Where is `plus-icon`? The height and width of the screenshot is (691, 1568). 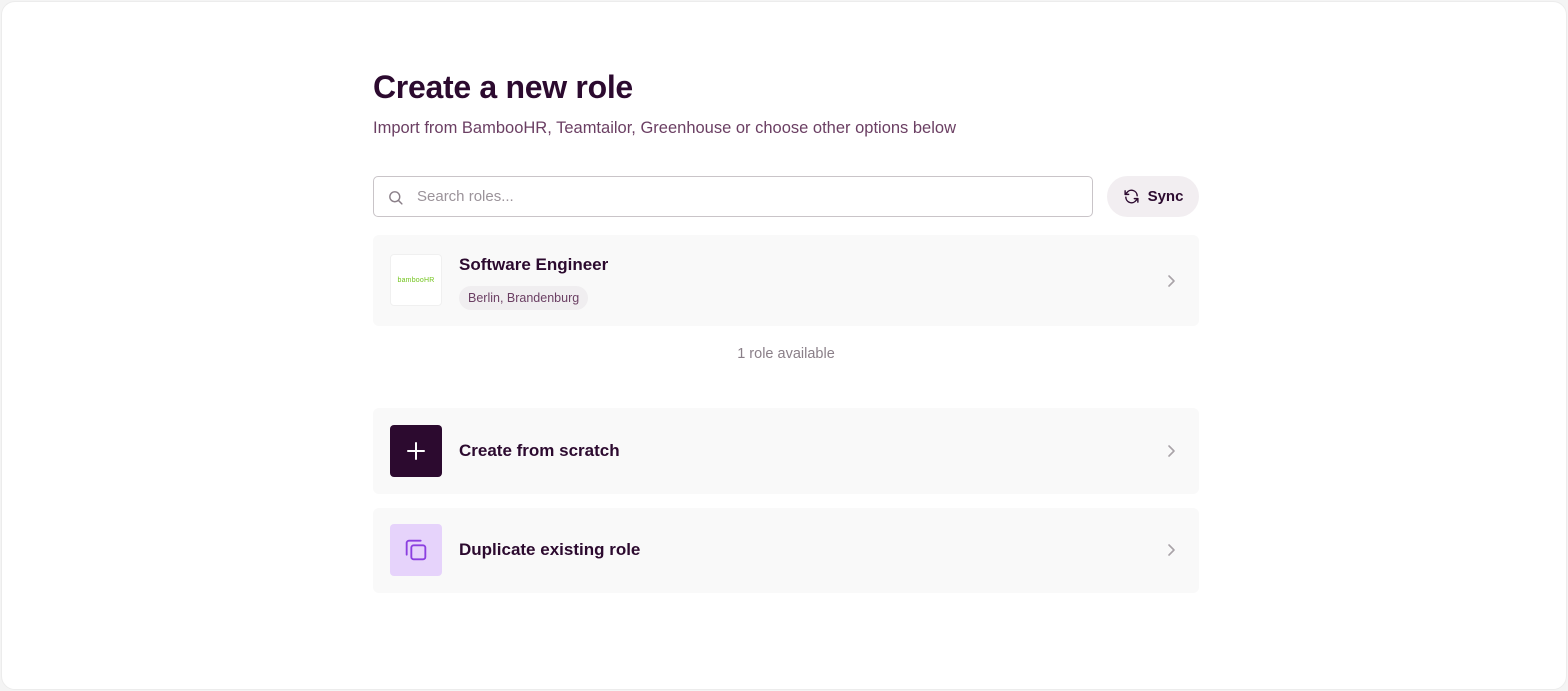
plus-icon is located at coordinates (416, 451).